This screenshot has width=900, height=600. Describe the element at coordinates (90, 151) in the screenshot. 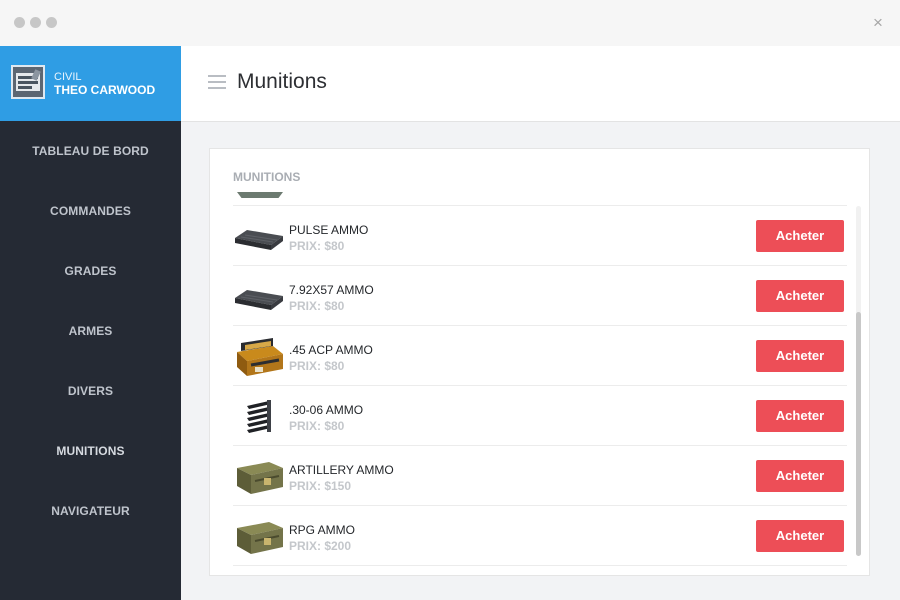

I see `sidebar-item-tableau-de-bord: TABLEAU DE BORD` at that location.